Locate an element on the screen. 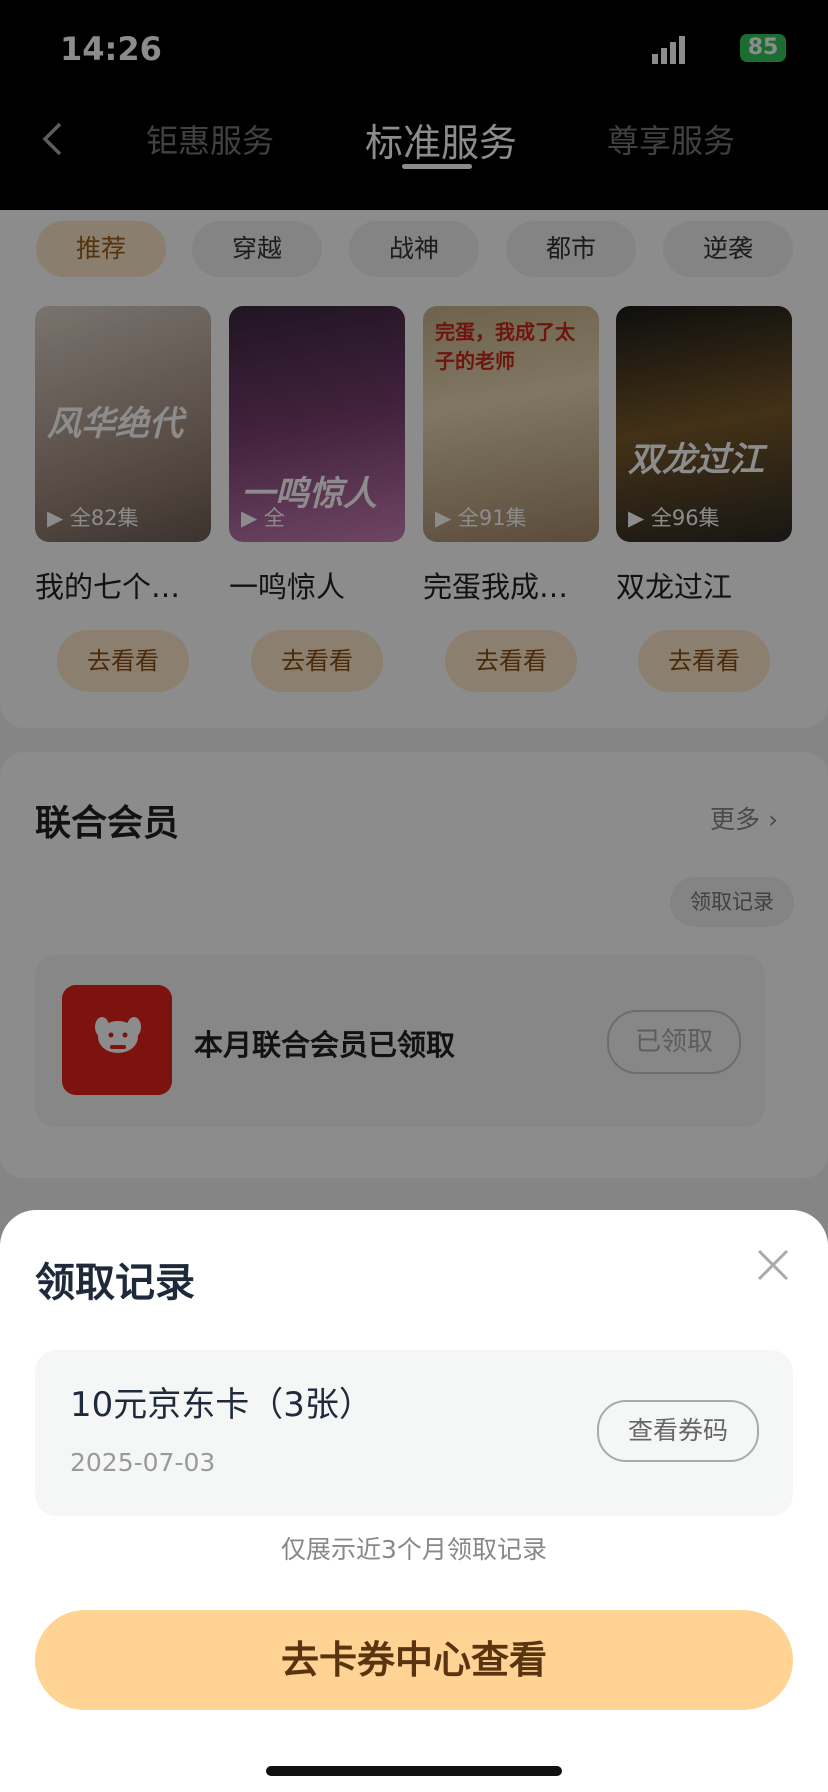 This screenshot has height=1792, width=828. home-indicator is located at coordinates (414, 1771).